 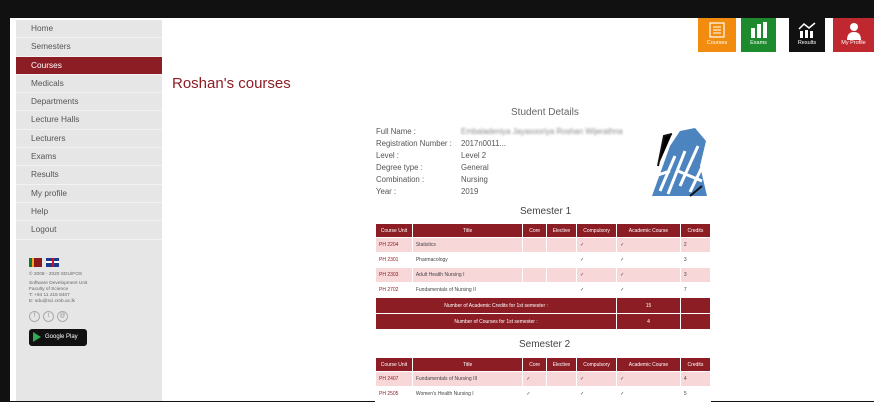 I want to click on sidebar-item-help: Help, so click(x=89, y=212).